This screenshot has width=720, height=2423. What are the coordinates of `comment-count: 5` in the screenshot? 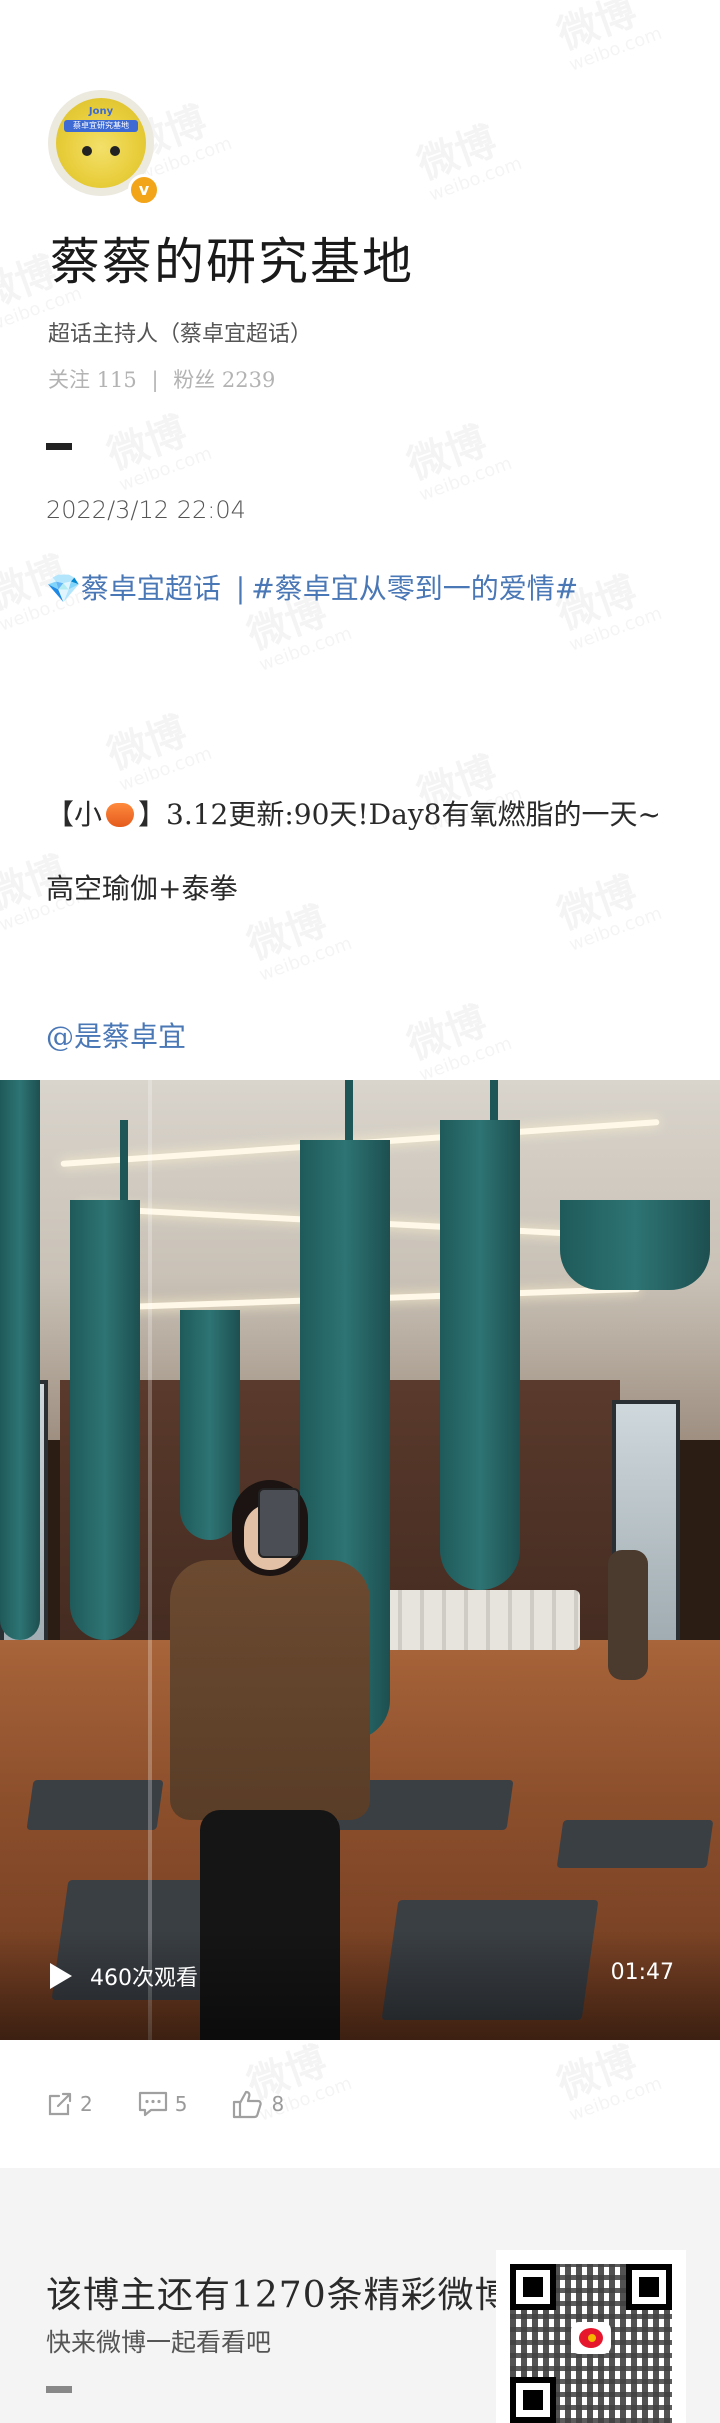 It's located at (181, 2104).